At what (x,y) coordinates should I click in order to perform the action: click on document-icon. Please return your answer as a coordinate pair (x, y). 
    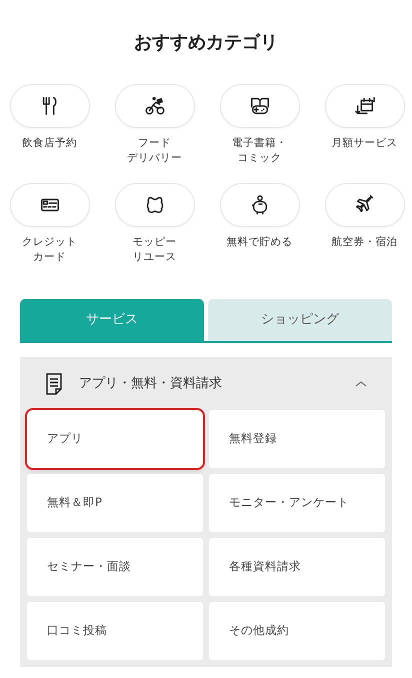
    Looking at the image, I should click on (54, 383).